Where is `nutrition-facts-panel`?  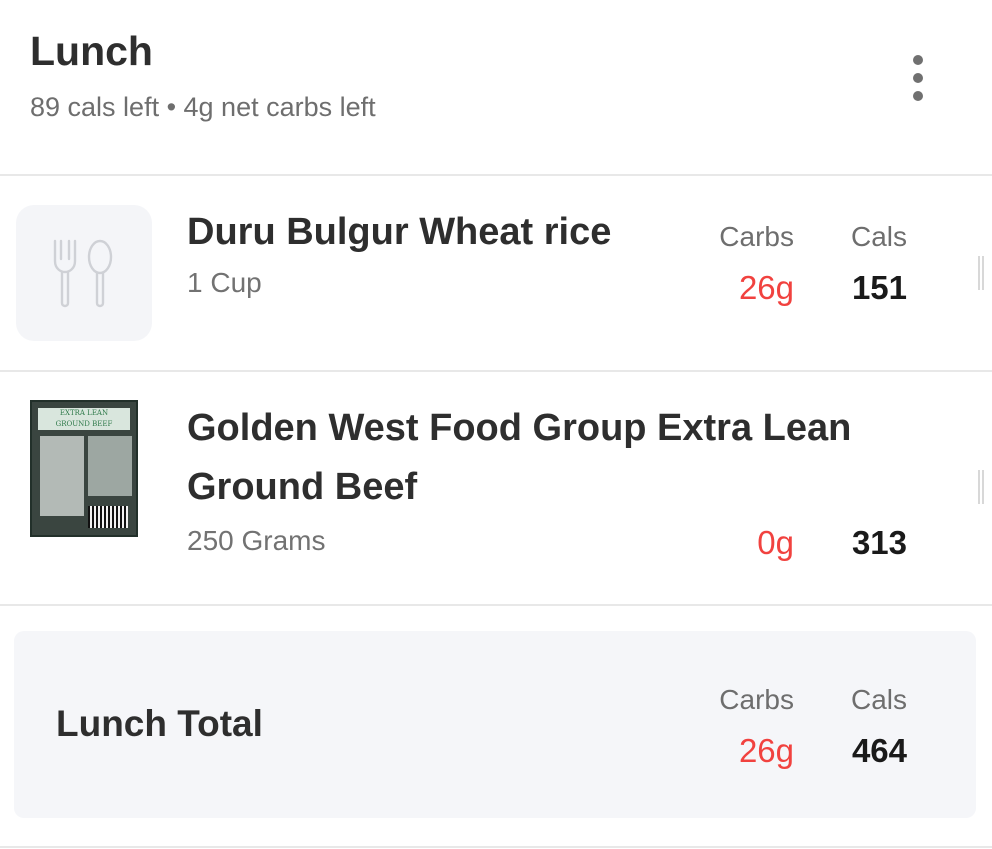 nutrition-facts-panel is located at coordinates (62, 476).